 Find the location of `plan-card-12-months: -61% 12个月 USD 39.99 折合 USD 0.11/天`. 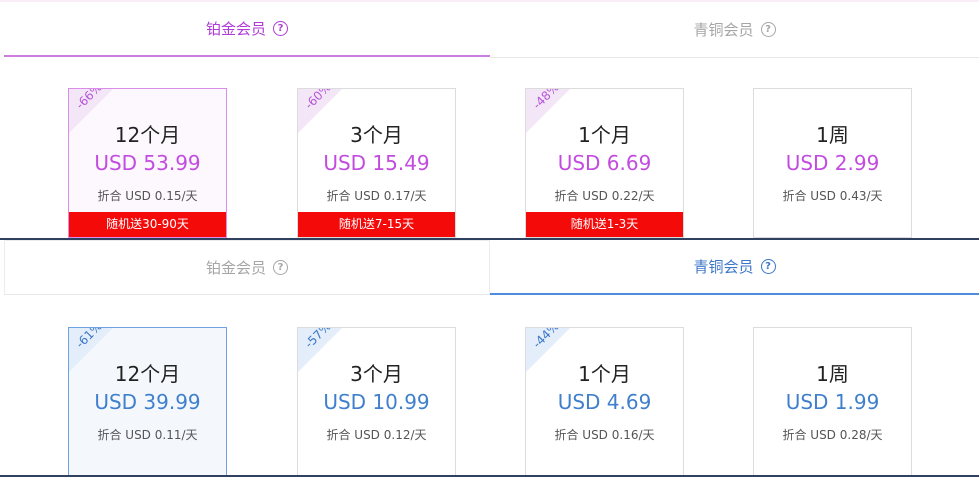

plan-card-12-months: -61% 12个月 USD 39.99 折合 USD 0.11/天 is located at coordinates (147, 401).